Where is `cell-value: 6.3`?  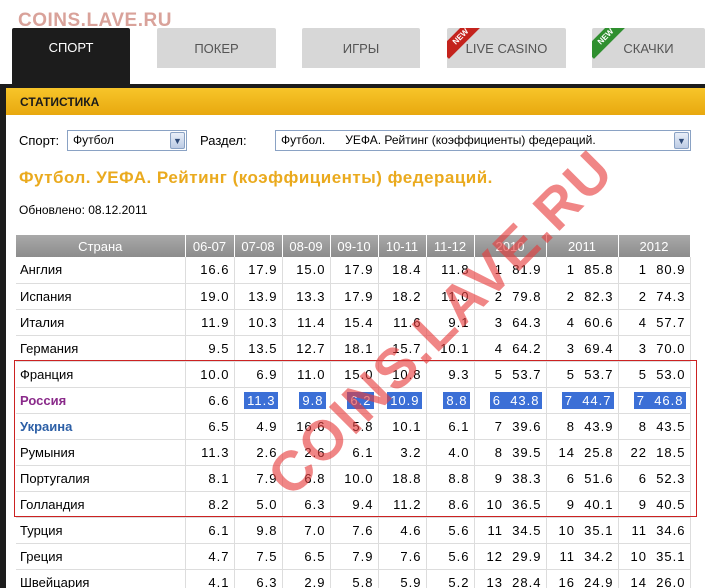 cell-value: 6.3 is located at coordinates (267, 581).